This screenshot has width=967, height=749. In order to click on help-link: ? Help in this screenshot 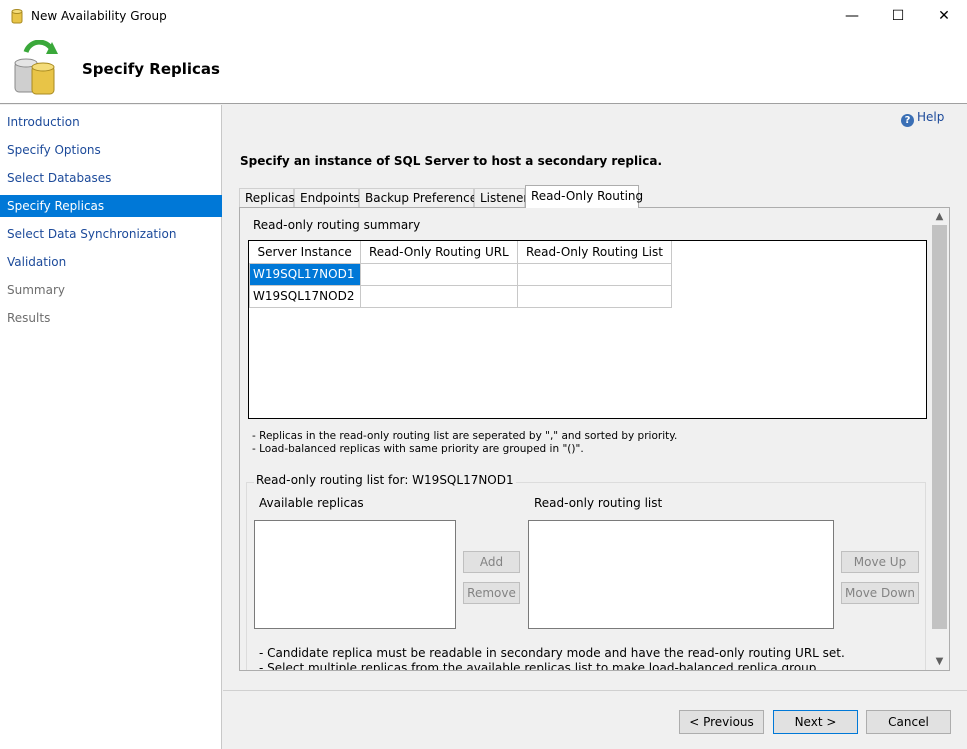, I will do `click(922, 118)`.